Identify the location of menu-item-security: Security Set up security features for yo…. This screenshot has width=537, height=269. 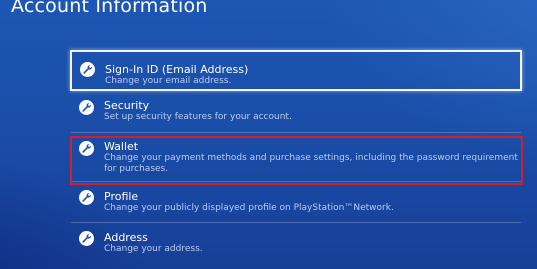
(296, 111).